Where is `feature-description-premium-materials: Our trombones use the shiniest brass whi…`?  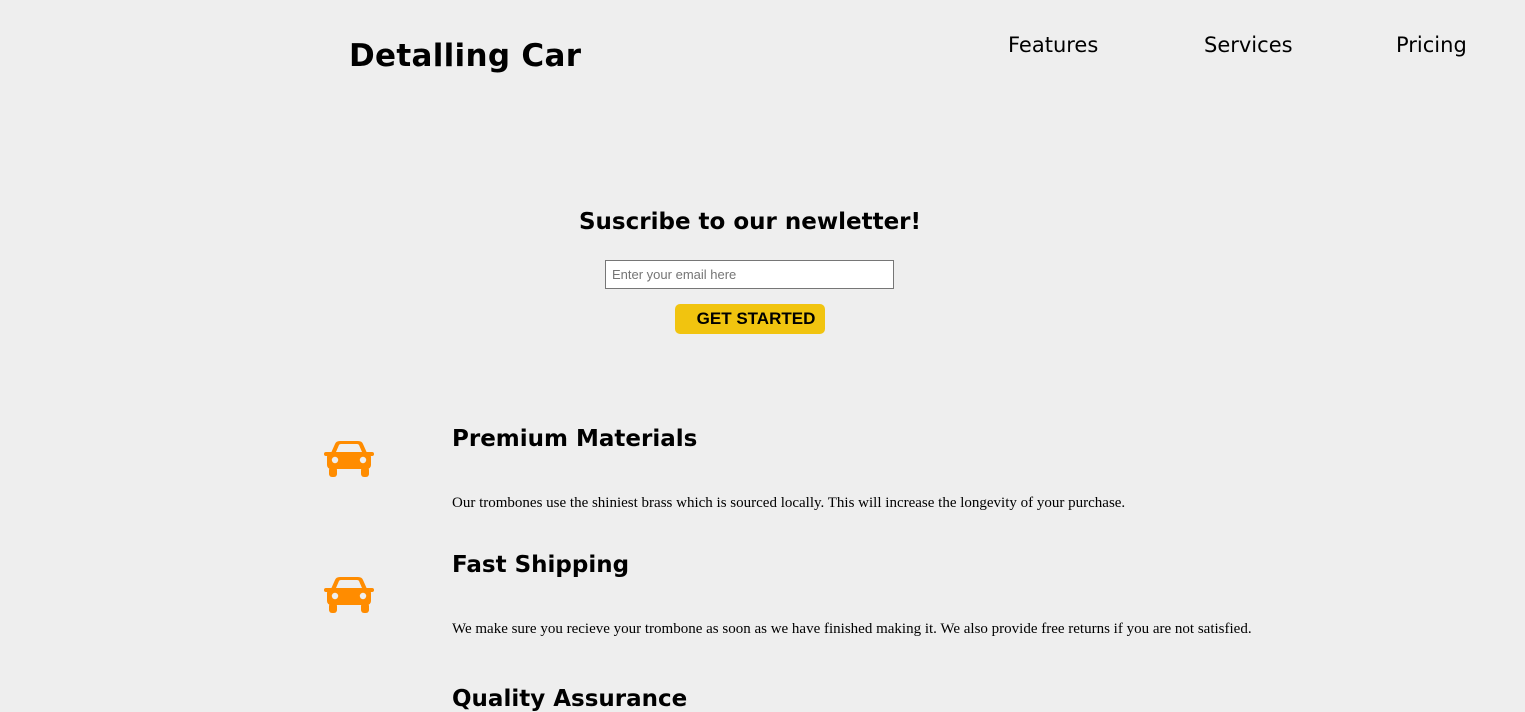
feature-description-premium-materials: Our trombones use the shiniest brass whi… is located at coordinates (789, 503).